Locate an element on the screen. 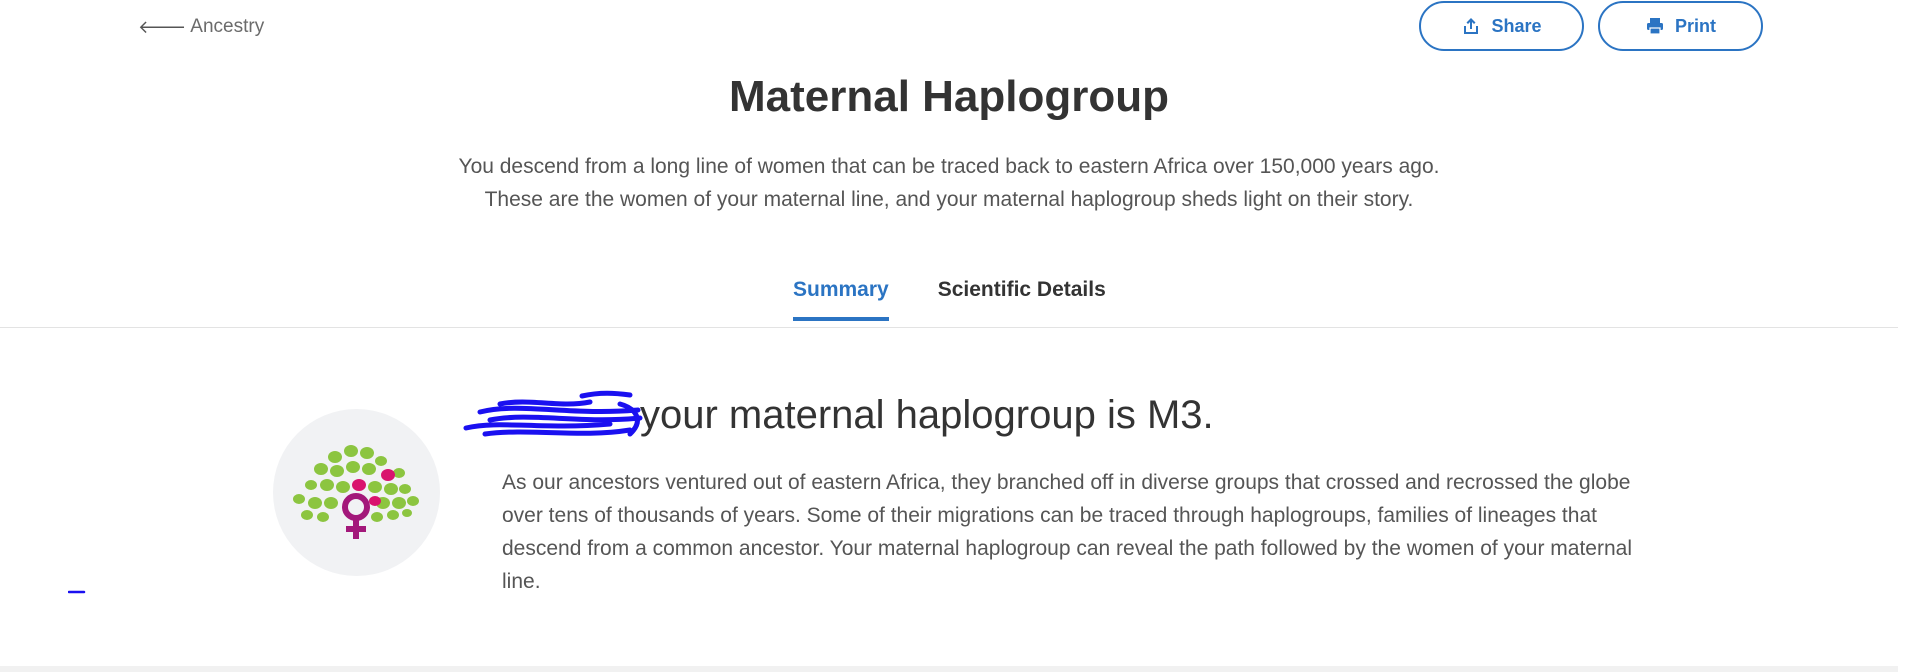  share-icon is located at coordinates (1471, 26).